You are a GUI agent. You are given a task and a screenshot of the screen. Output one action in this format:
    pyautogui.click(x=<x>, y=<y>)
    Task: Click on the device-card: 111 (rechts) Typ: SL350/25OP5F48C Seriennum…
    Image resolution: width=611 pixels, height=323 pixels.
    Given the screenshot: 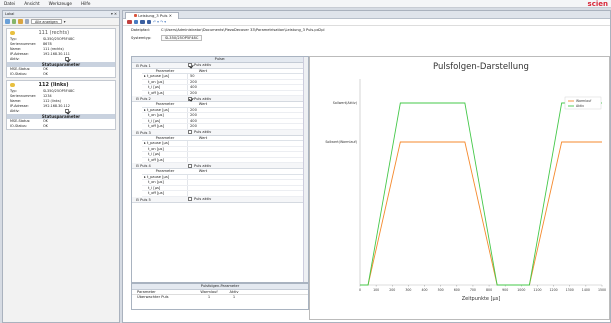 What is the action you would take?
    pyautogui.click(x=61, y=53)
    